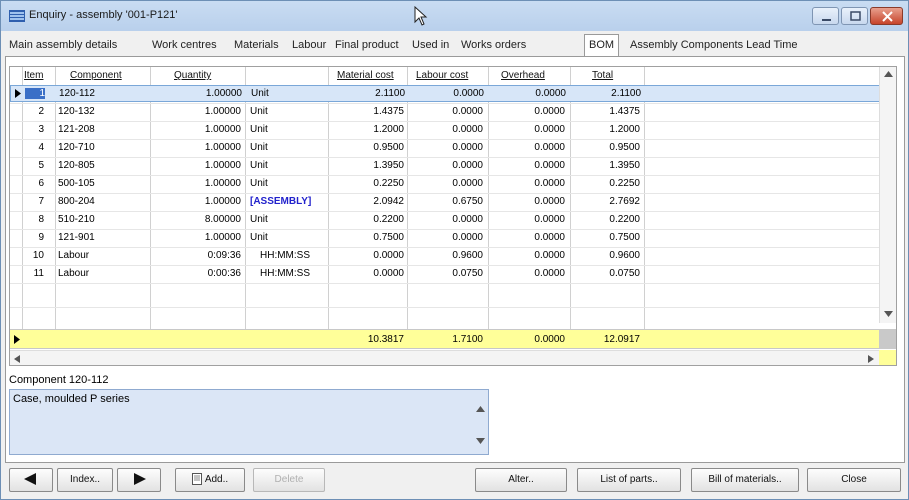 The height and width of the screenshot is (500, 909). Describe the element at coordinates (139, 480) in the screenshot. I see `next-button` at that location.